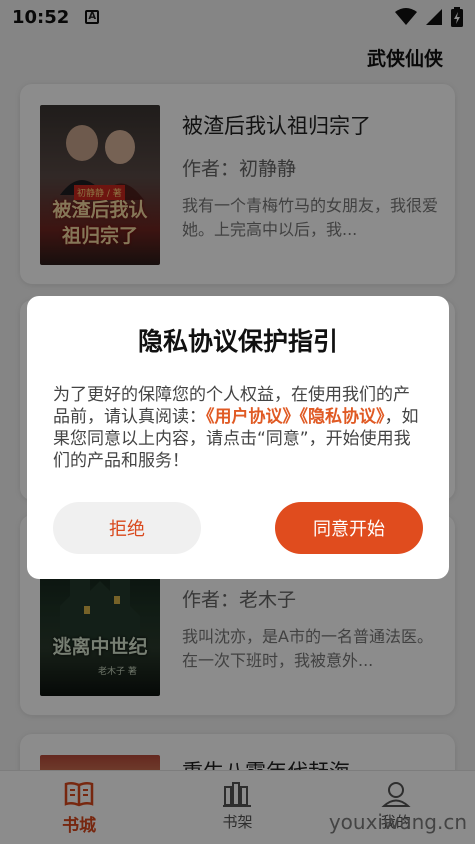 This screenshot has width=475, height=844. I want to click on user-agreement-link: 《用户协议》, so click(253, 417).